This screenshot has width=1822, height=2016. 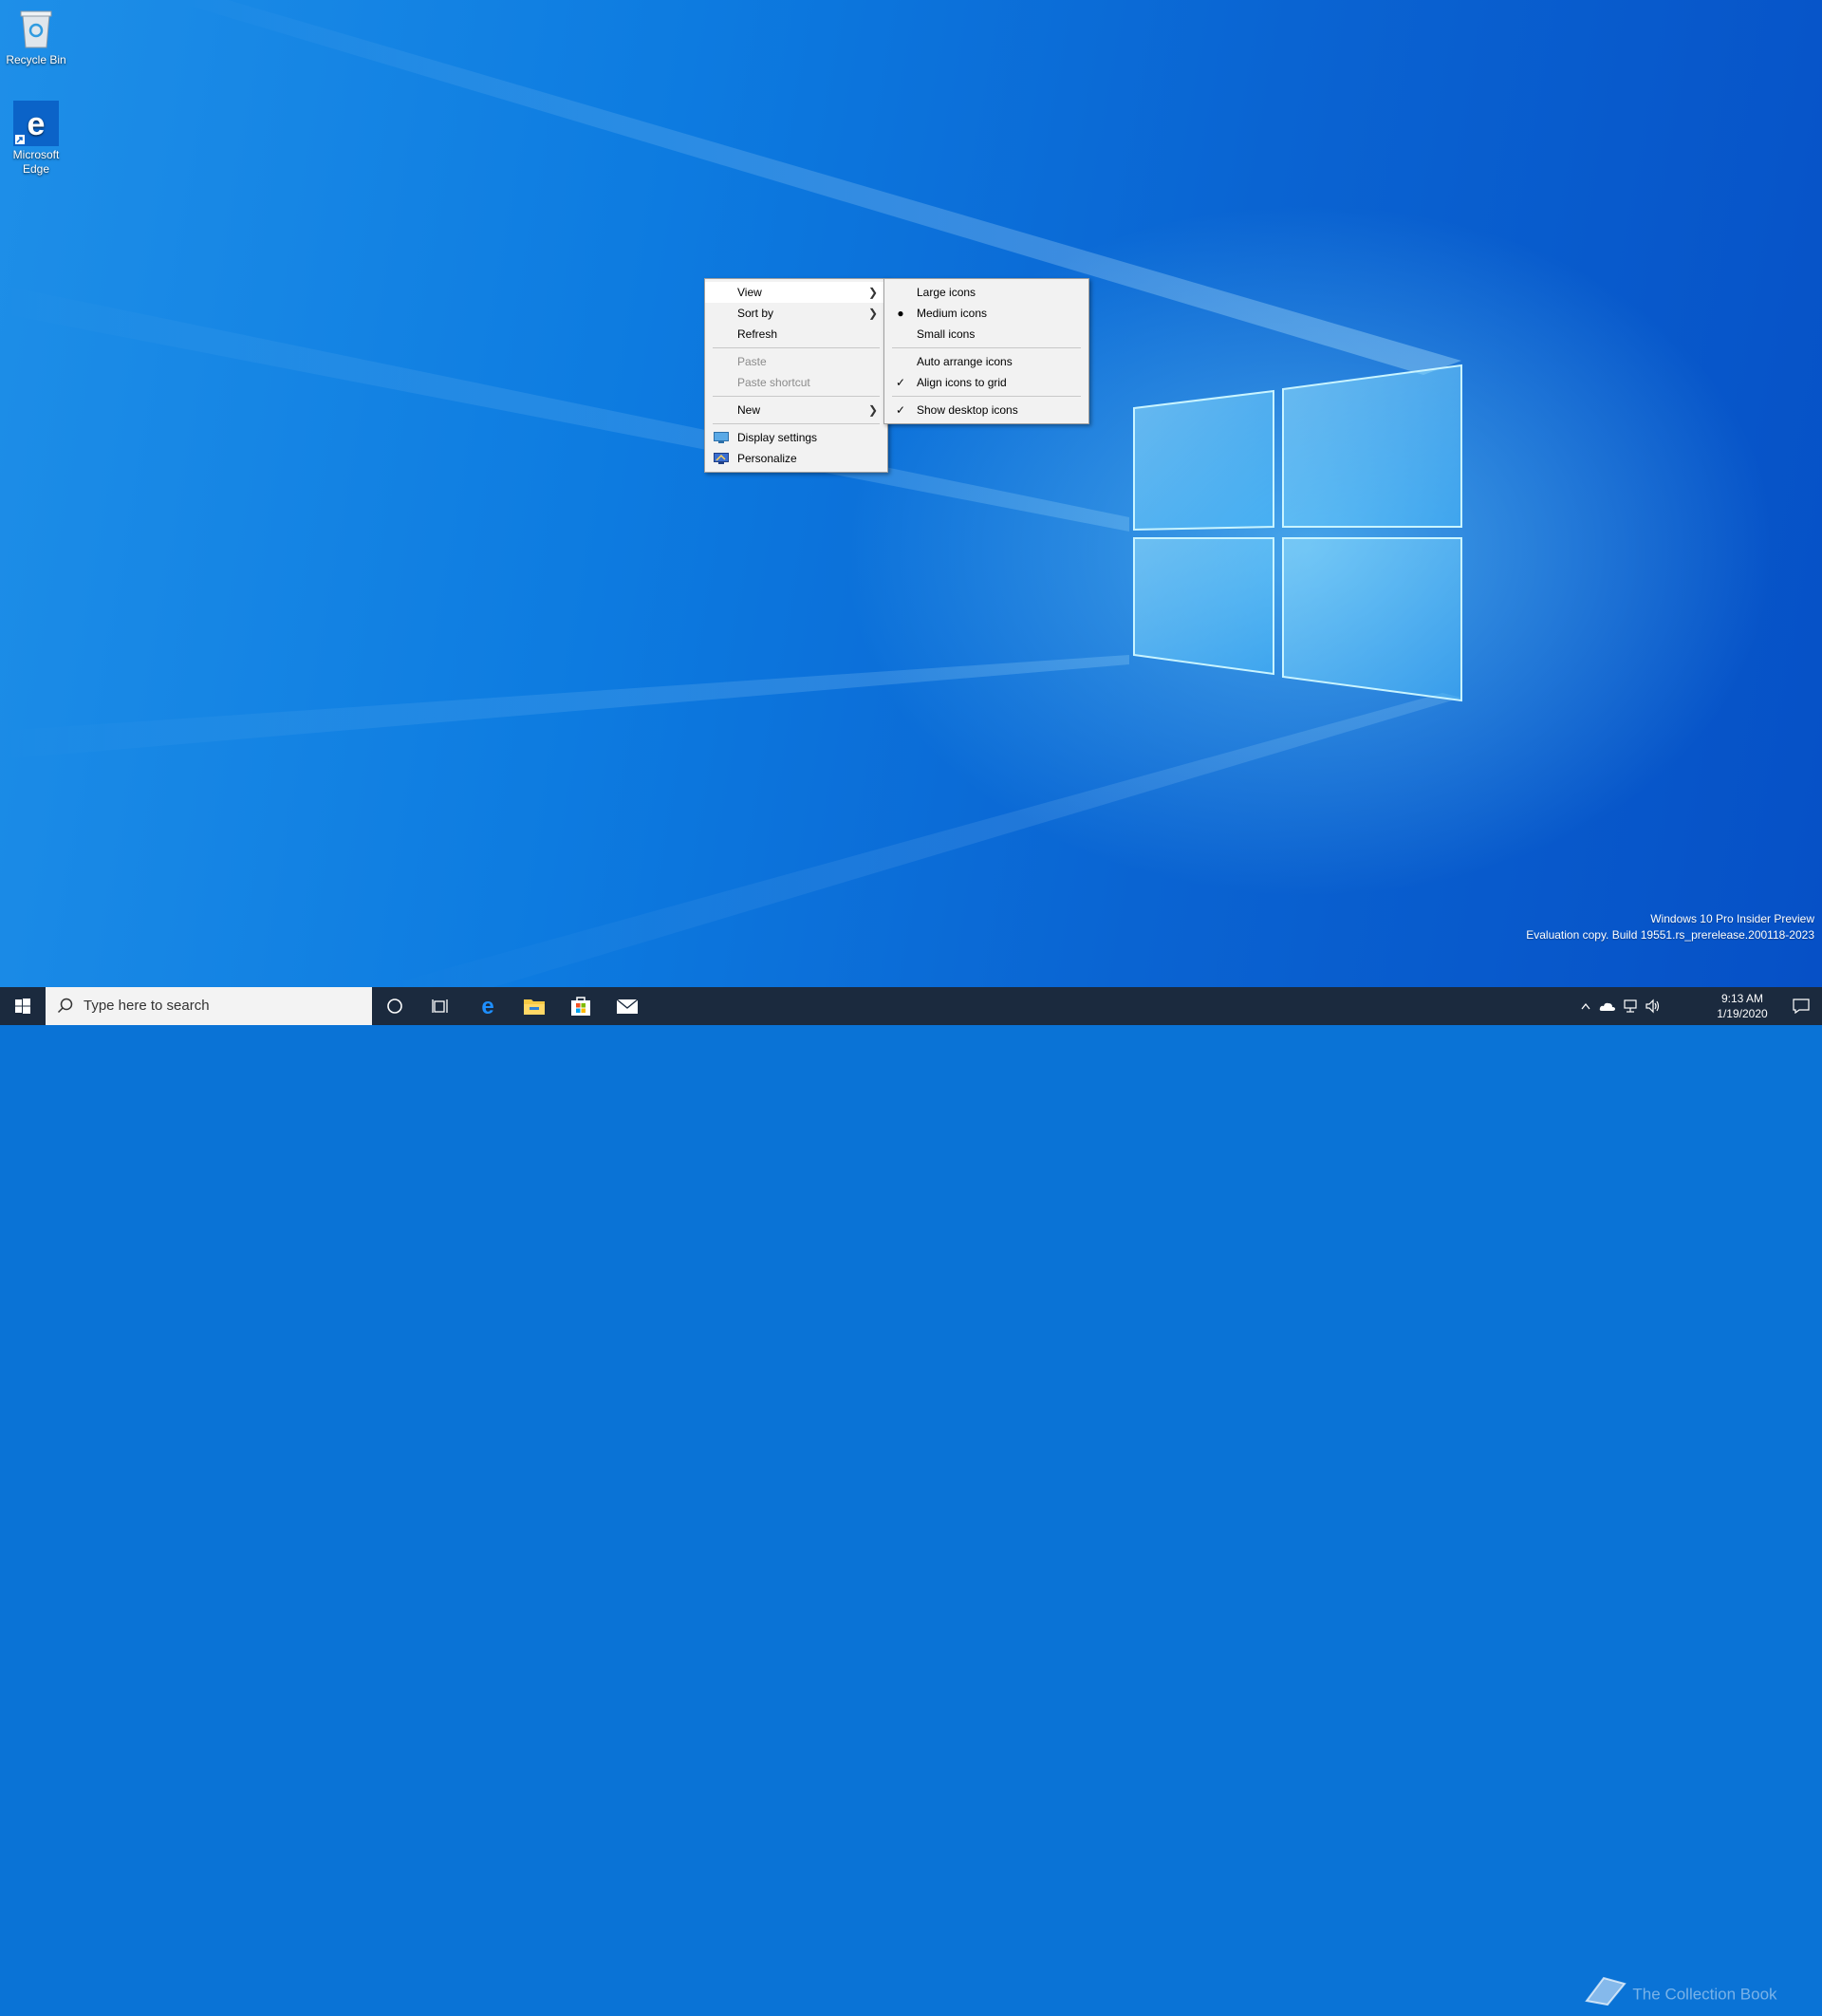 I want to click on volume-button, so click(x=1653, y=1006).